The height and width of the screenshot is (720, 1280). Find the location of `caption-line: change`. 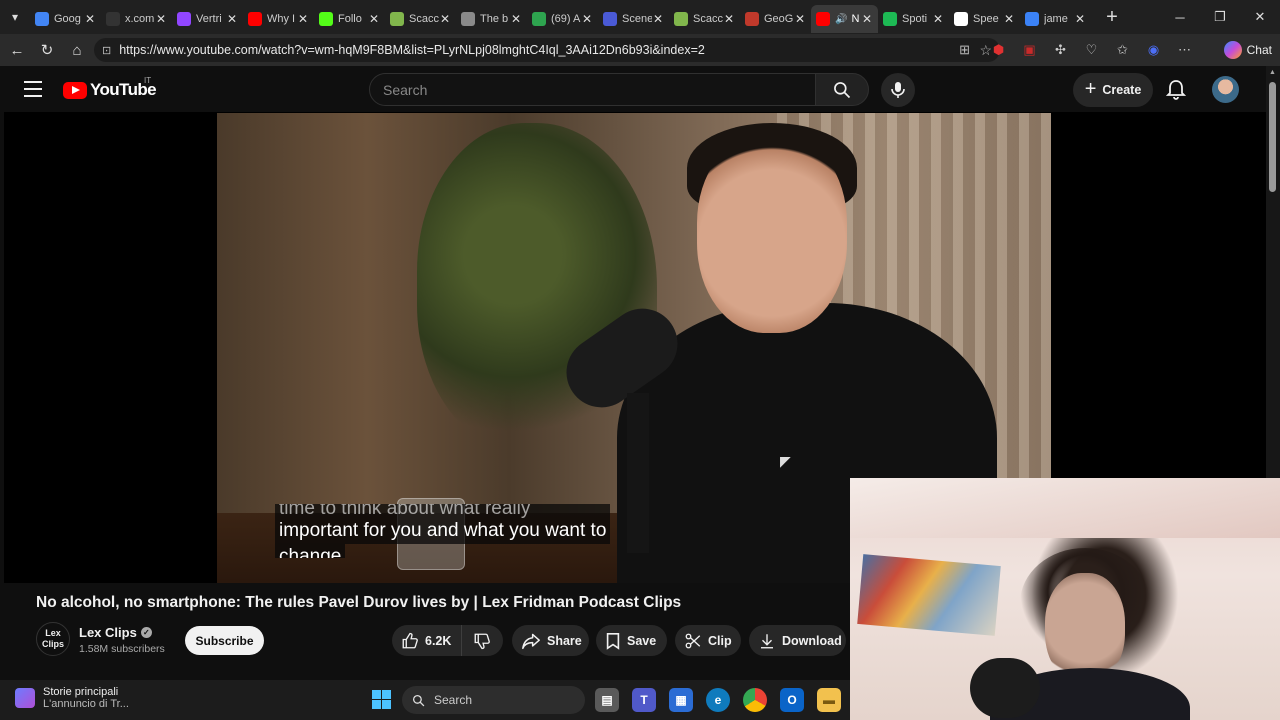

caption-line: change is located at coordinates (310, 551).